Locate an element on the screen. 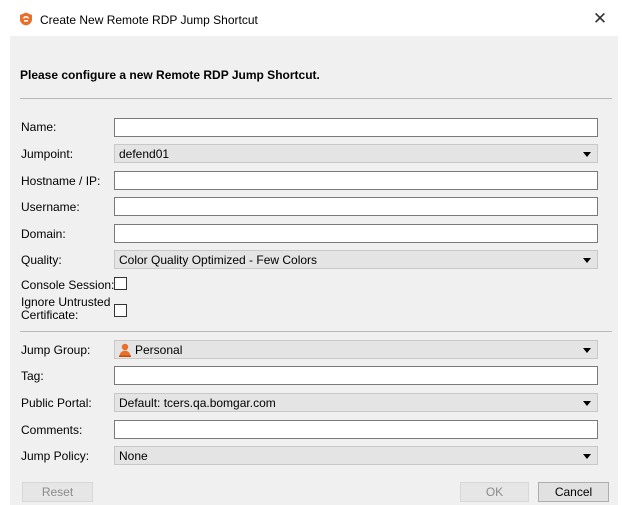 The height and width of the screenshot is (505, 622). title-bar: Create New Remote RDP Jump Shortcut ✕ is located at coordinates (311, 18).